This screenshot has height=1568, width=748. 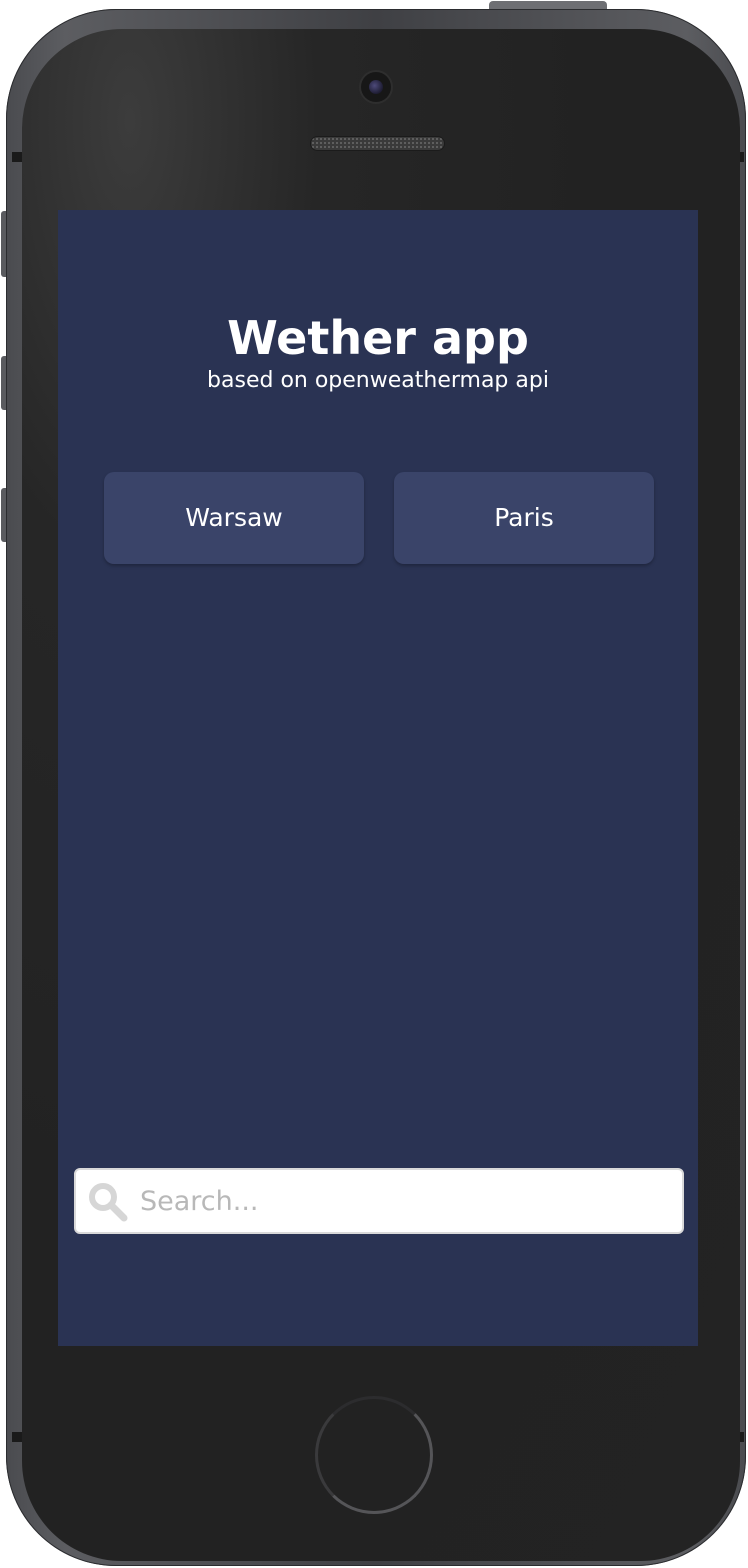 What do you see at coordinates (405, 1201) in the screenshot?
I see `search-input` at bounding box center [405, 1201].